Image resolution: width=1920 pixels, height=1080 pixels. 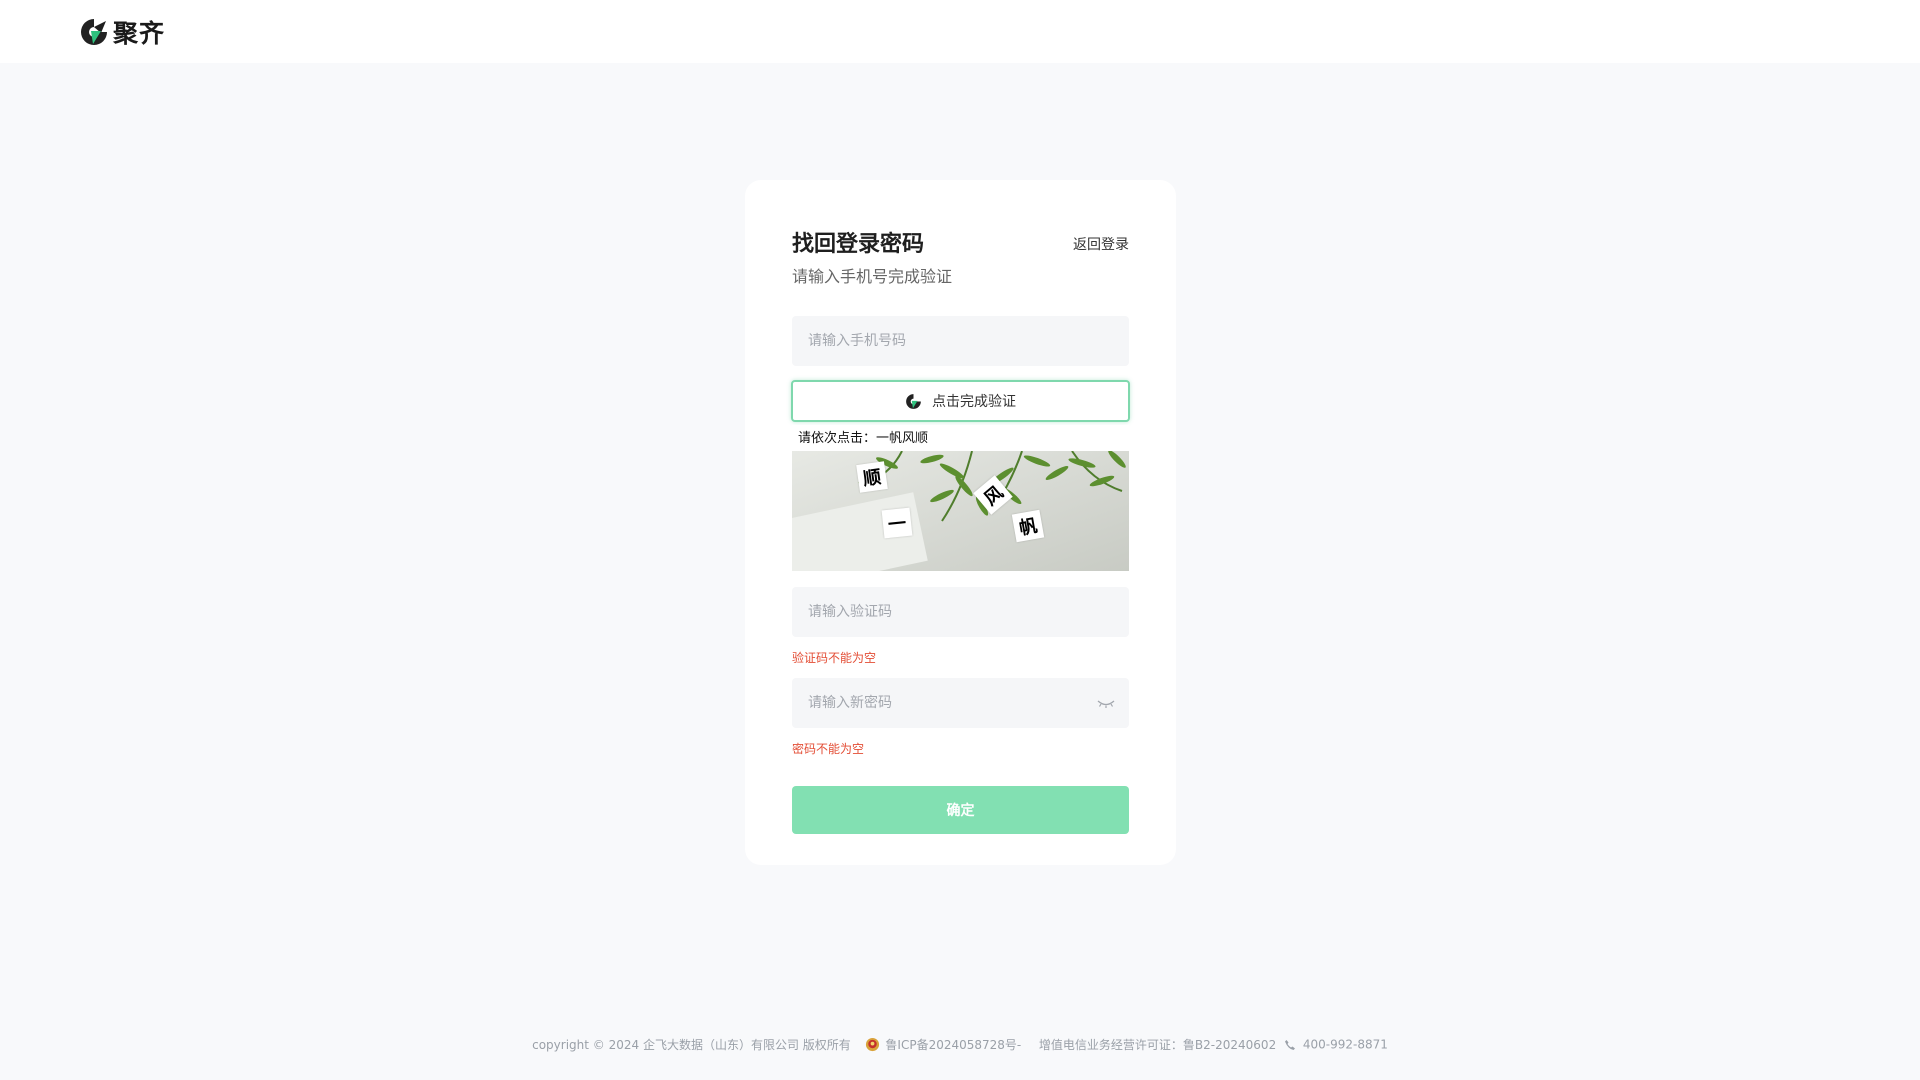 What do you see at coordinates (94, 31) in the screenshot?
I see `juqi-logo-icon` at bounding box center [94, 31].